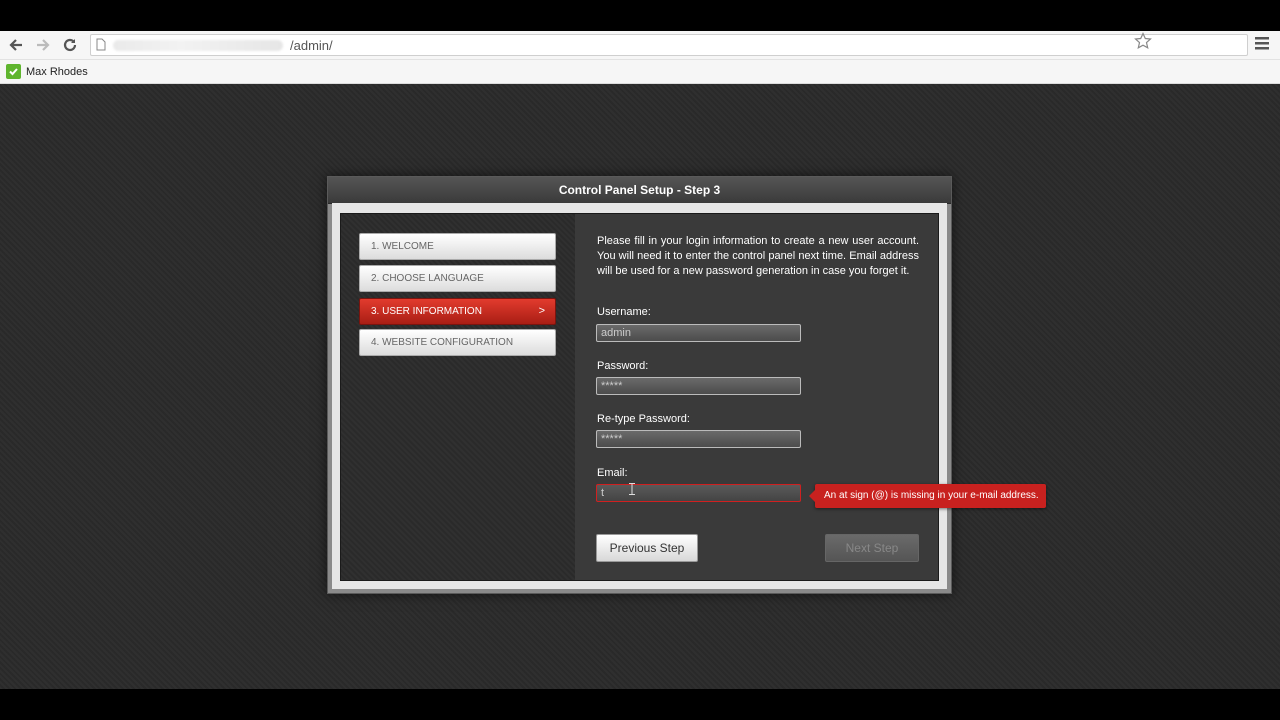 Image resolution: width=1280 pixels, height=720 pixels. What do you see at coordinates (16, 45) in the screenshot?
I see `back-icon` at bounding box center [16, 45].